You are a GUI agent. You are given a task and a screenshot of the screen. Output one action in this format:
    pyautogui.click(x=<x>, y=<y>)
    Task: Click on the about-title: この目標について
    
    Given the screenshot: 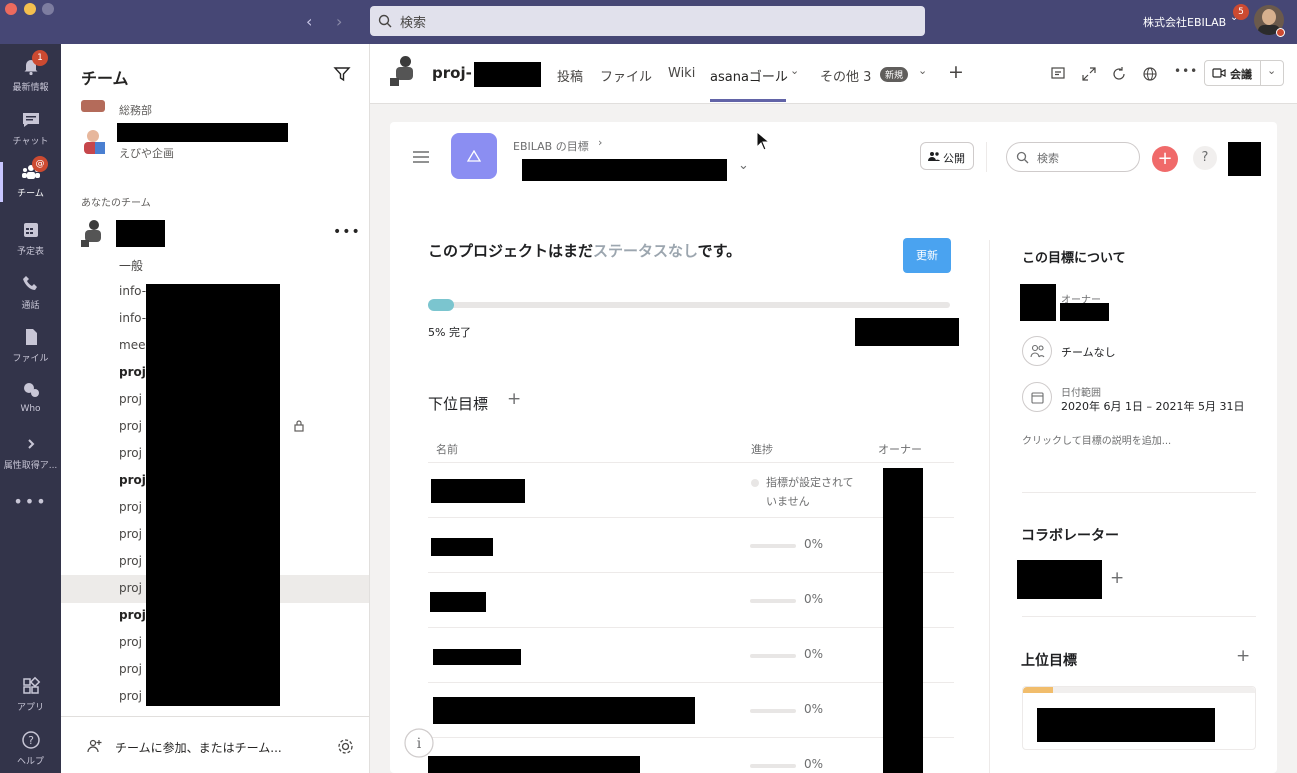 What is the action you would take?
    pyautogui.click(x=1074, y=258)
    